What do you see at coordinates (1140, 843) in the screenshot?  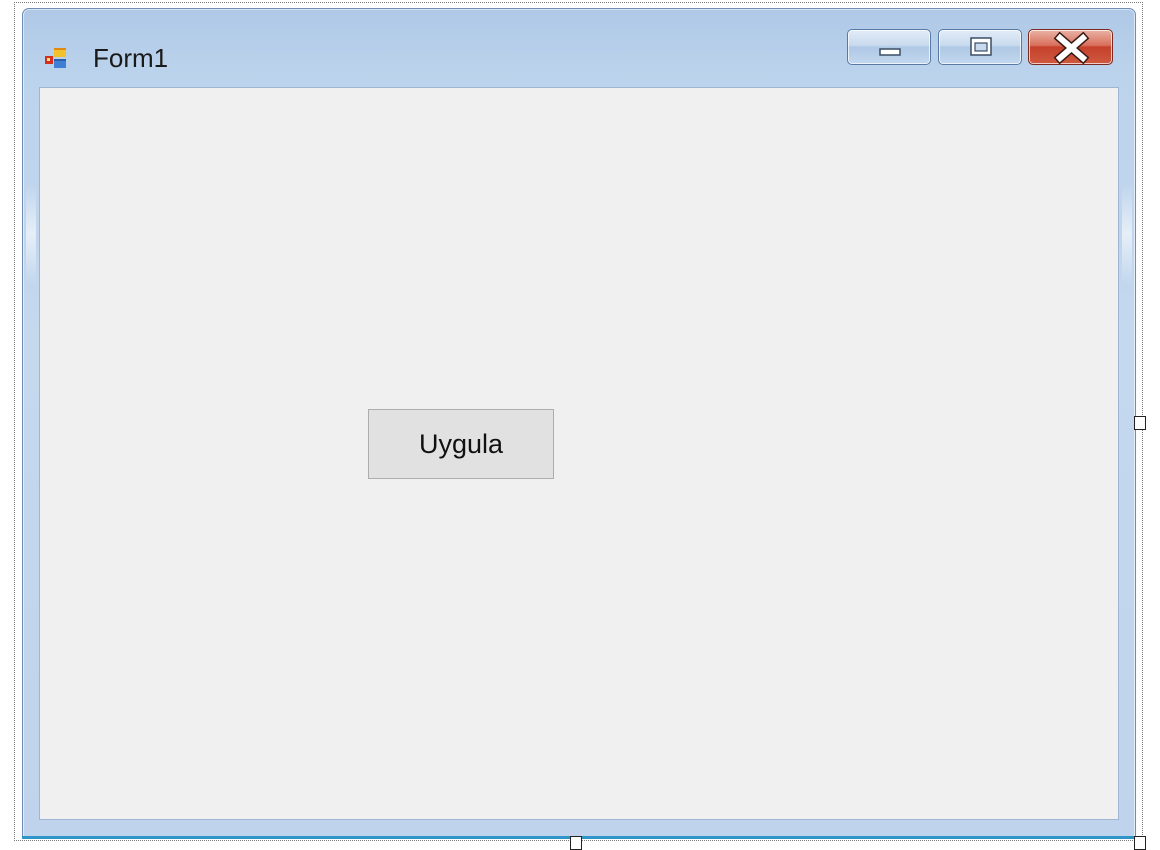 I see `resize-handle-corner` at bounding box center [1140, 843].